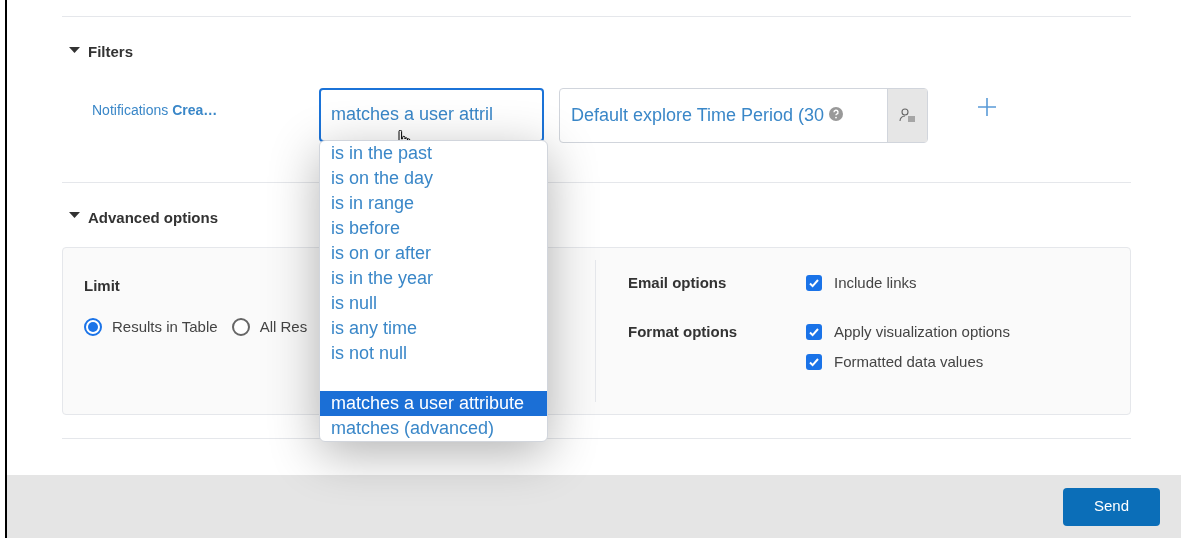 This screenshot has height=538, width=1181. Describe the element at coordinates (433, 353) in the screenshot. I see `menu-item: is not null` at that location.